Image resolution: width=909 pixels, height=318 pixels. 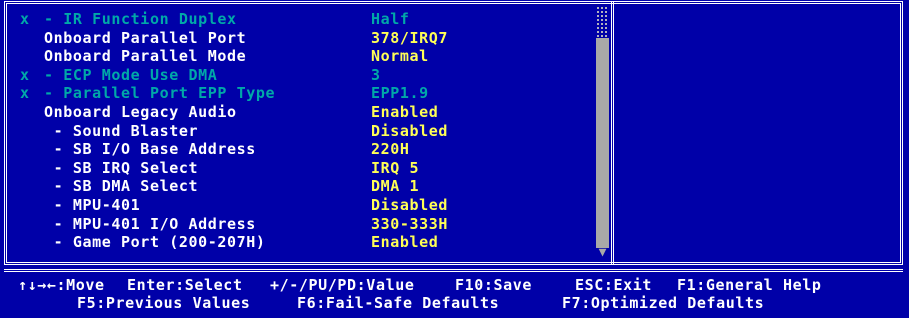 I want to click on setting-row: - MPU-401 I/O Address 330-333H, so click(x=295, y=224).